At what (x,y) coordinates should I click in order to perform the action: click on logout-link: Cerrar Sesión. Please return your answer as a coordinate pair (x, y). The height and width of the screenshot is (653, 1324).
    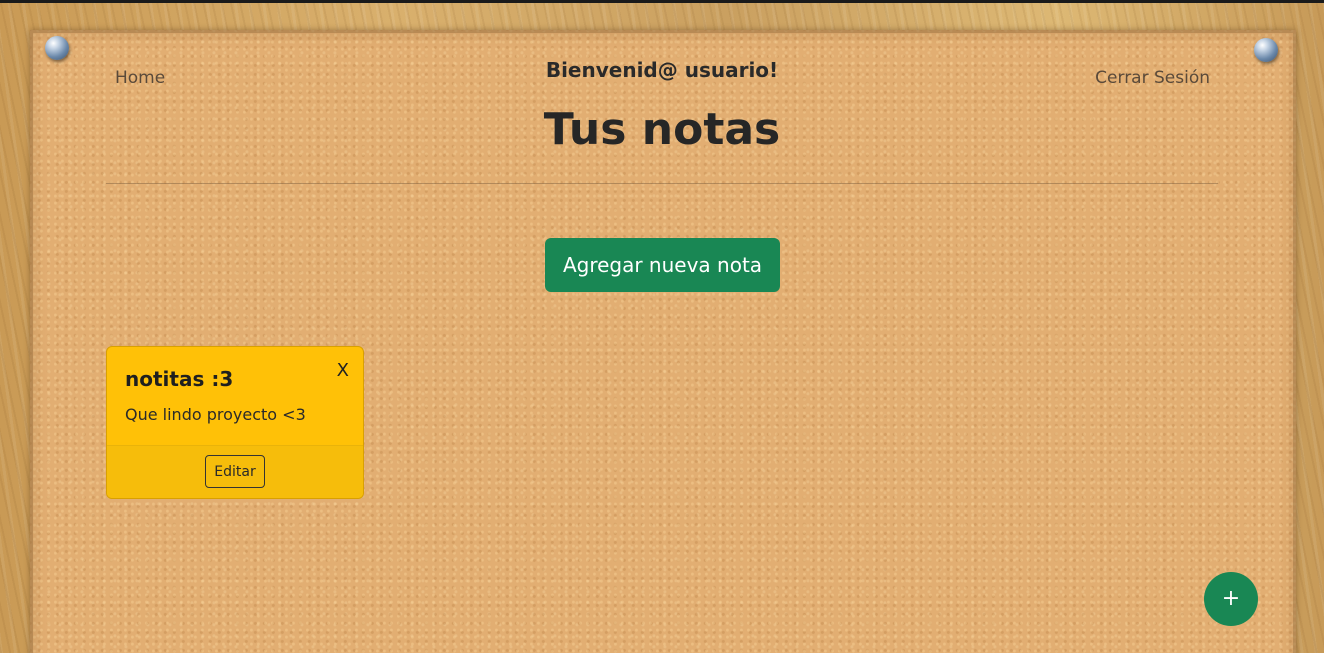
    Looking at the image, I should click on (1152, 78).